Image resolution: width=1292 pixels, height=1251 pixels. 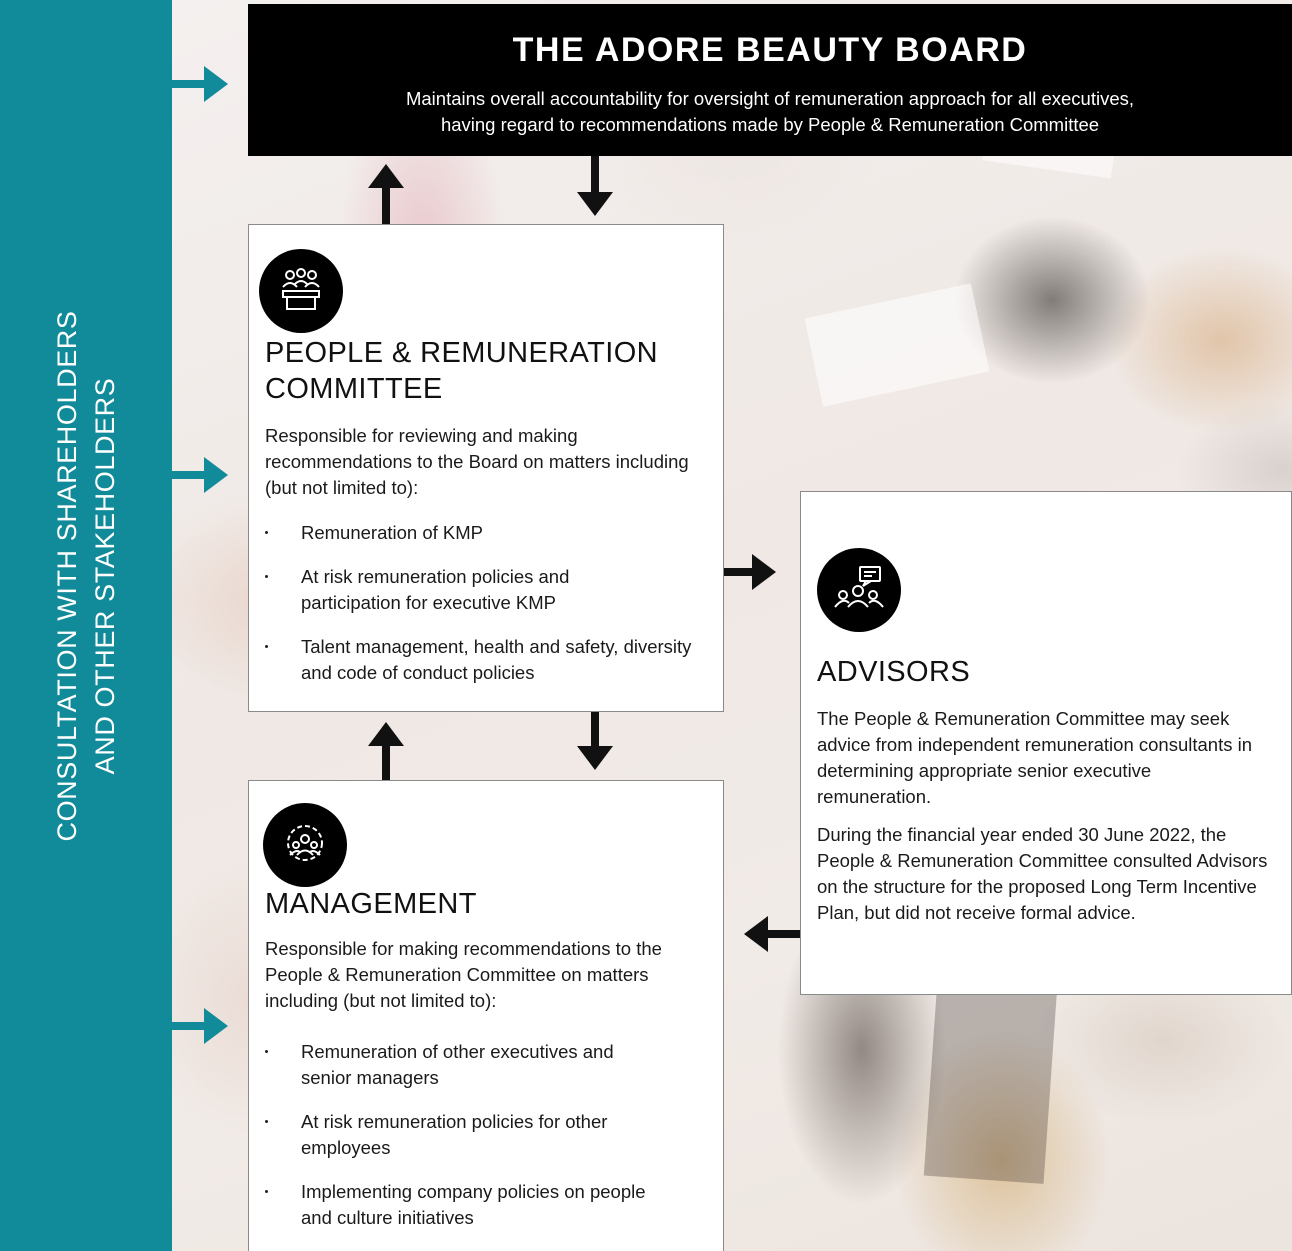 What do you see at coordinates (461, 371) in the screenshot?
I see `committee-title: PEOPLE & REMUNERATION COMMITTEE` at bounding box center [461, 371].